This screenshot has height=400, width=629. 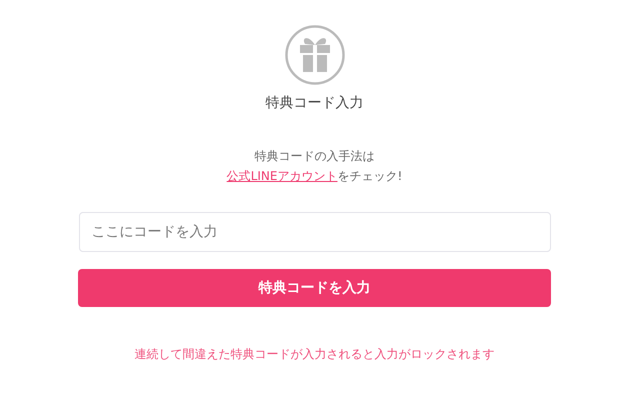 What do you see at coordinates (369, 176) in the screenshot?
I see `instruction-text: をチェック!` at bounding box center [369, 176].